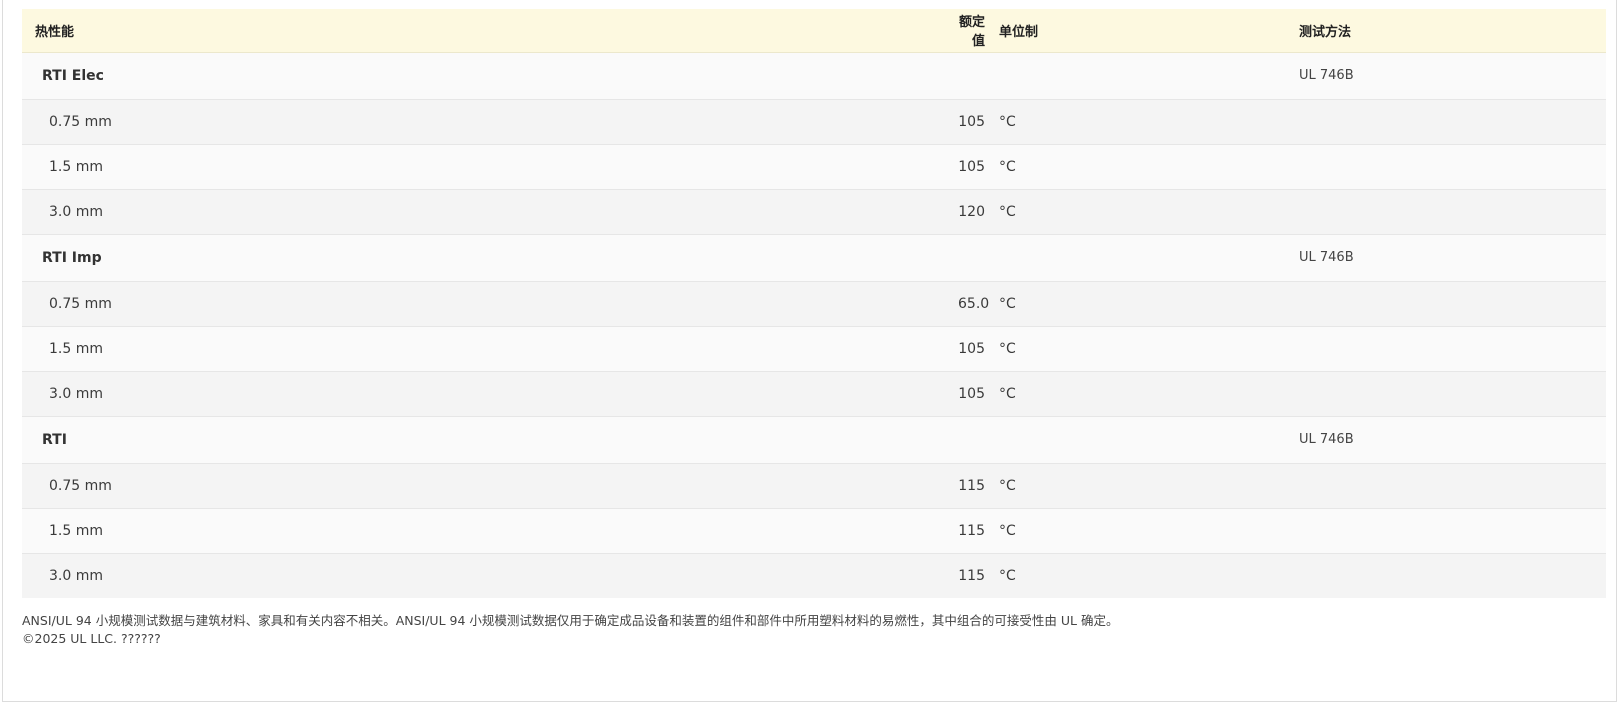 Image resolution: width=1621 pixels, height=705 pixels. Describe the element at coordinates (1452, 31) in the screenshot. I see `header-method: 测试方法` at that location.